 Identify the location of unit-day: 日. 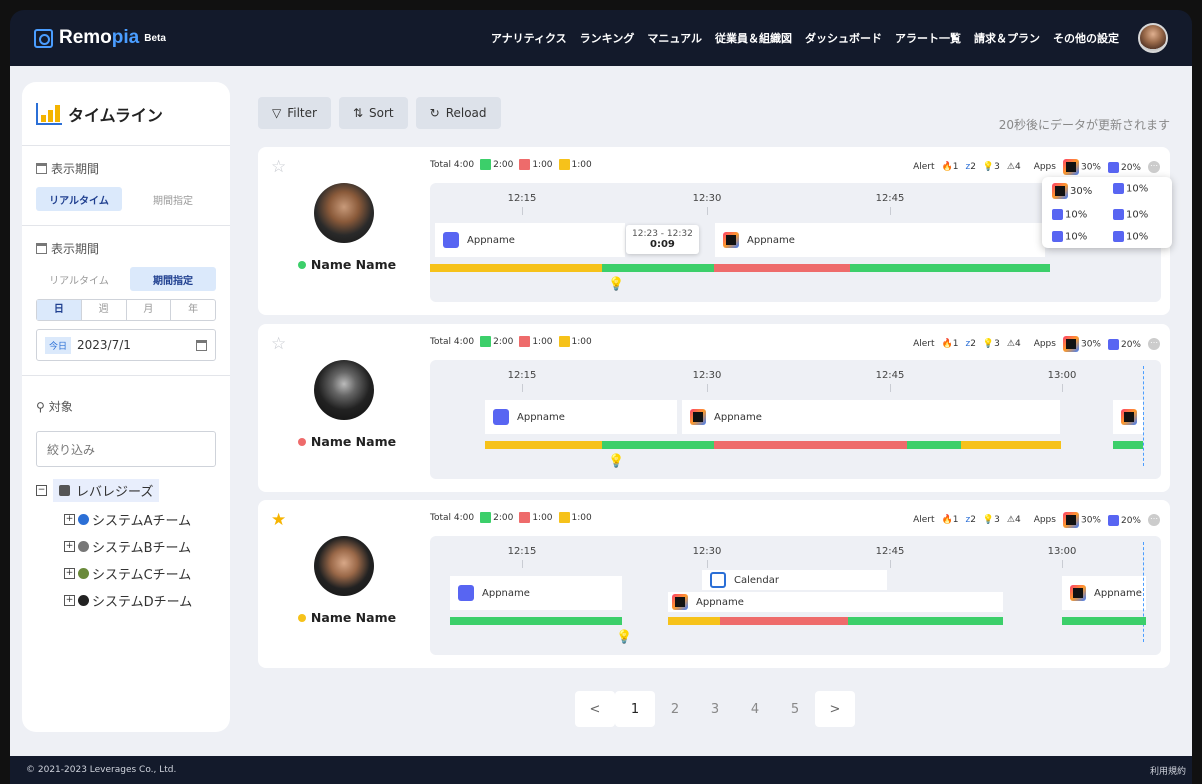
(59, 310).